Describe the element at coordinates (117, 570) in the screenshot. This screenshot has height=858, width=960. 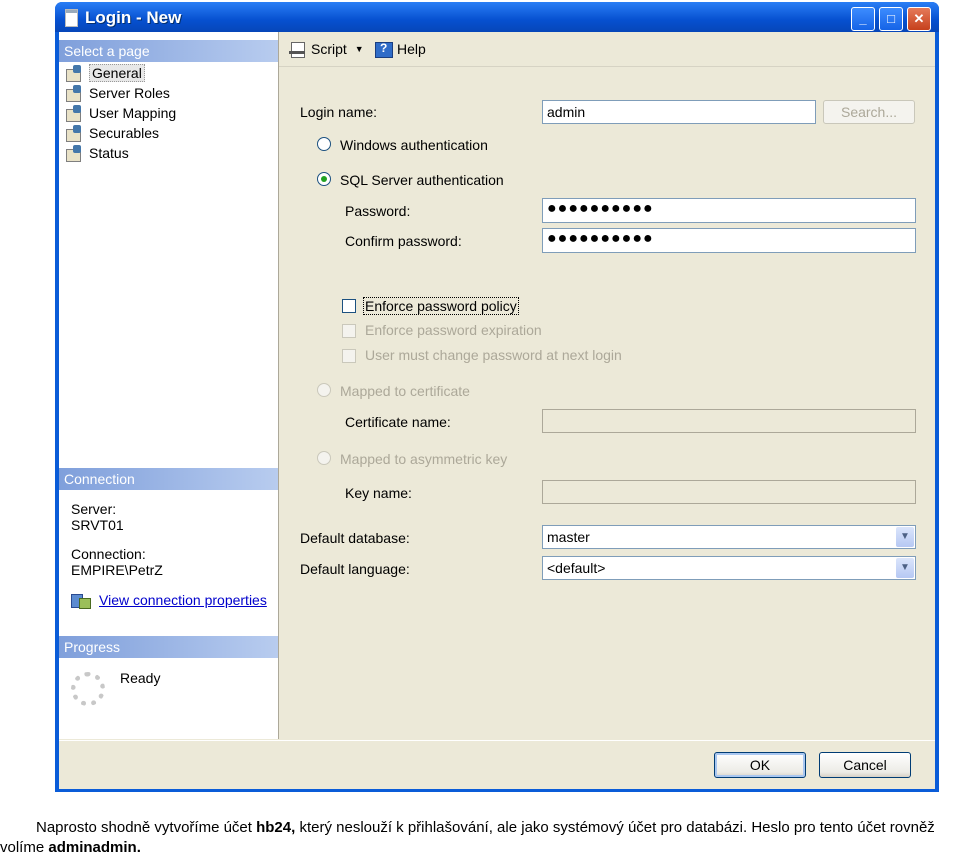
I see `connection-value: EMPIRE\PetrZ` at that location.